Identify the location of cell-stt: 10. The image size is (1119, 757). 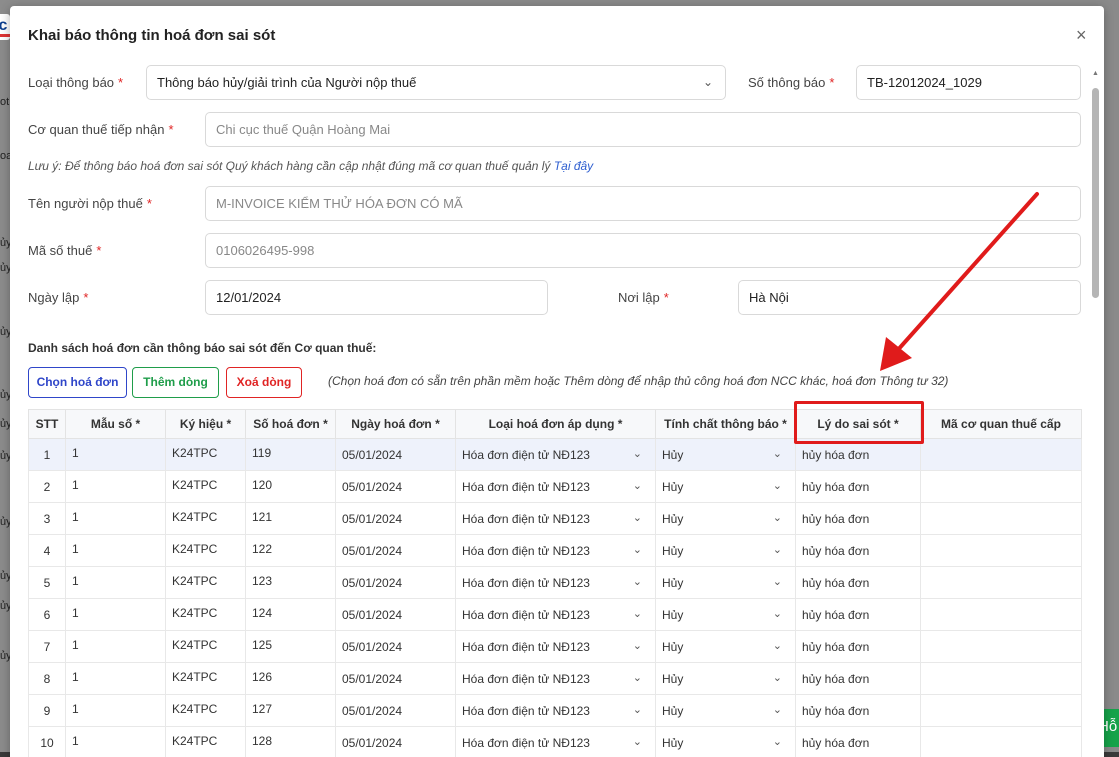
(47, 741).